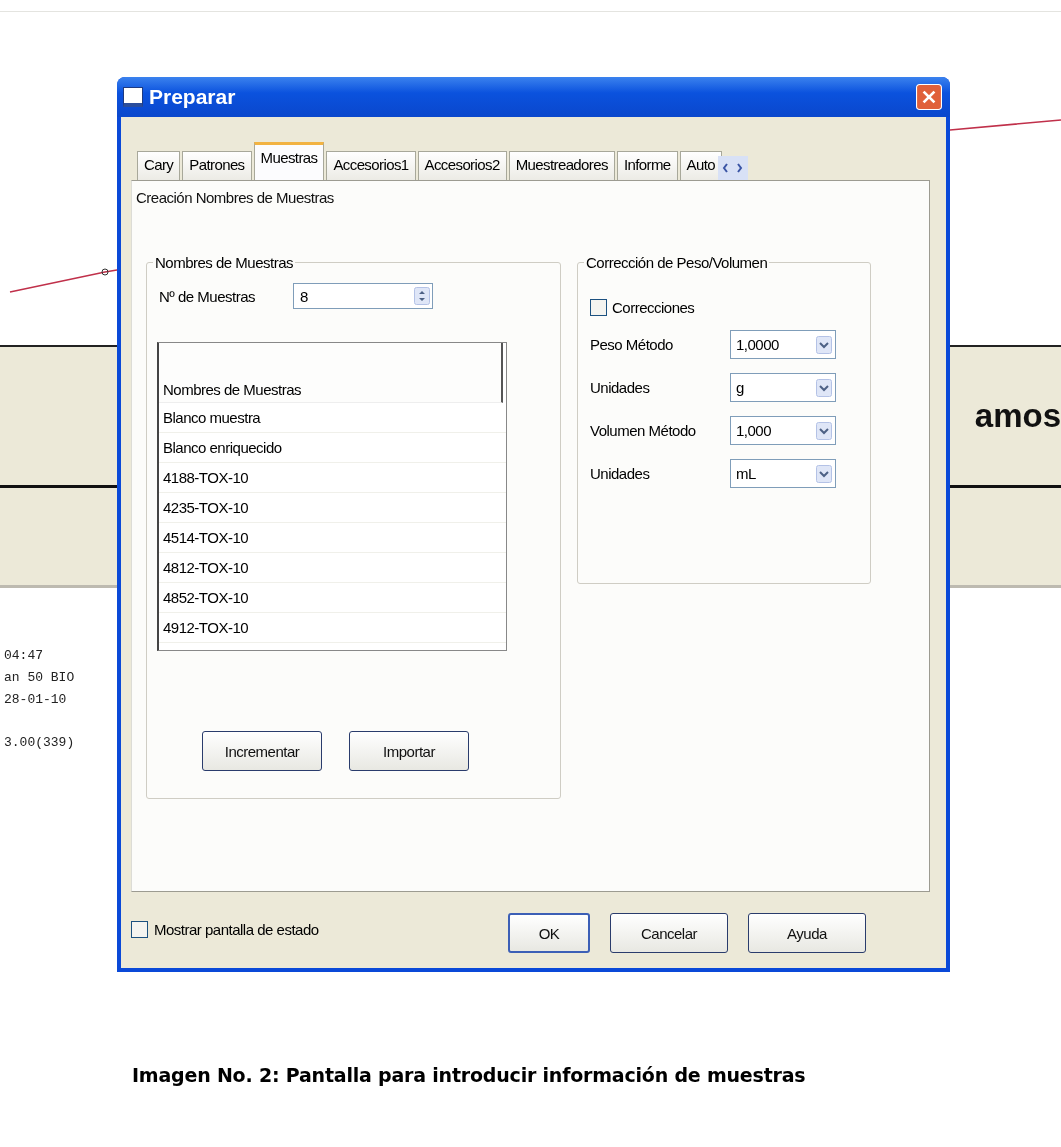 This screenshot has height=1147, width=1061. Describe the element at coordinates (669, 933) in the screenshot. I see `button: Cancelar` at that location.